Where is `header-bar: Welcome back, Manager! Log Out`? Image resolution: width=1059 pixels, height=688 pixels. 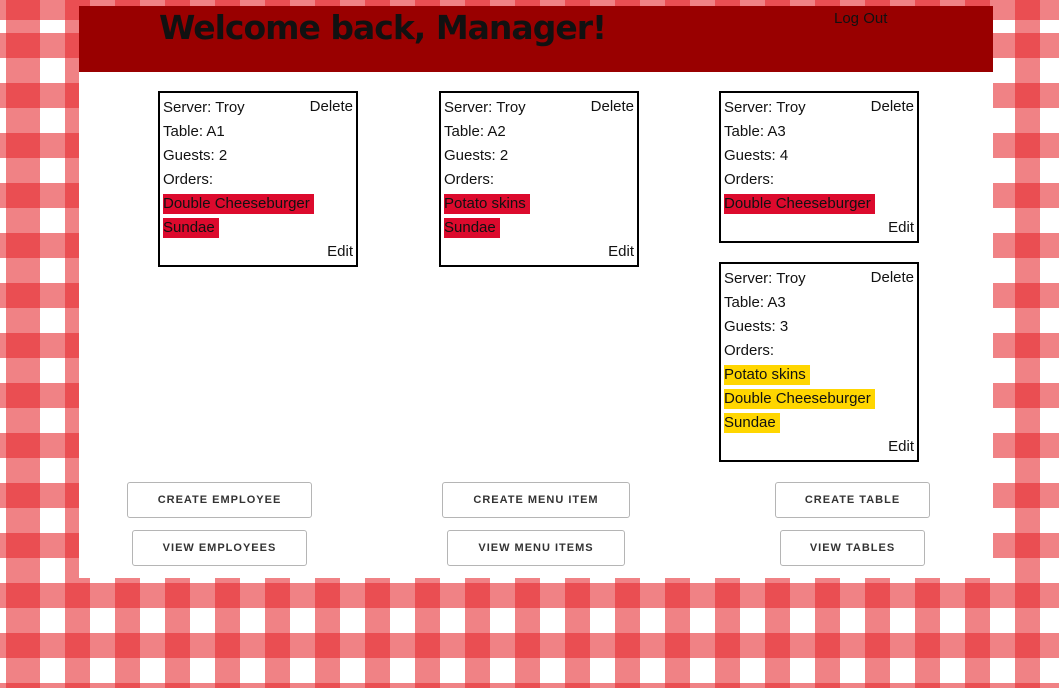
header-bar: Welcome back, Manager! Log Out is located at coordinates (536, 39).